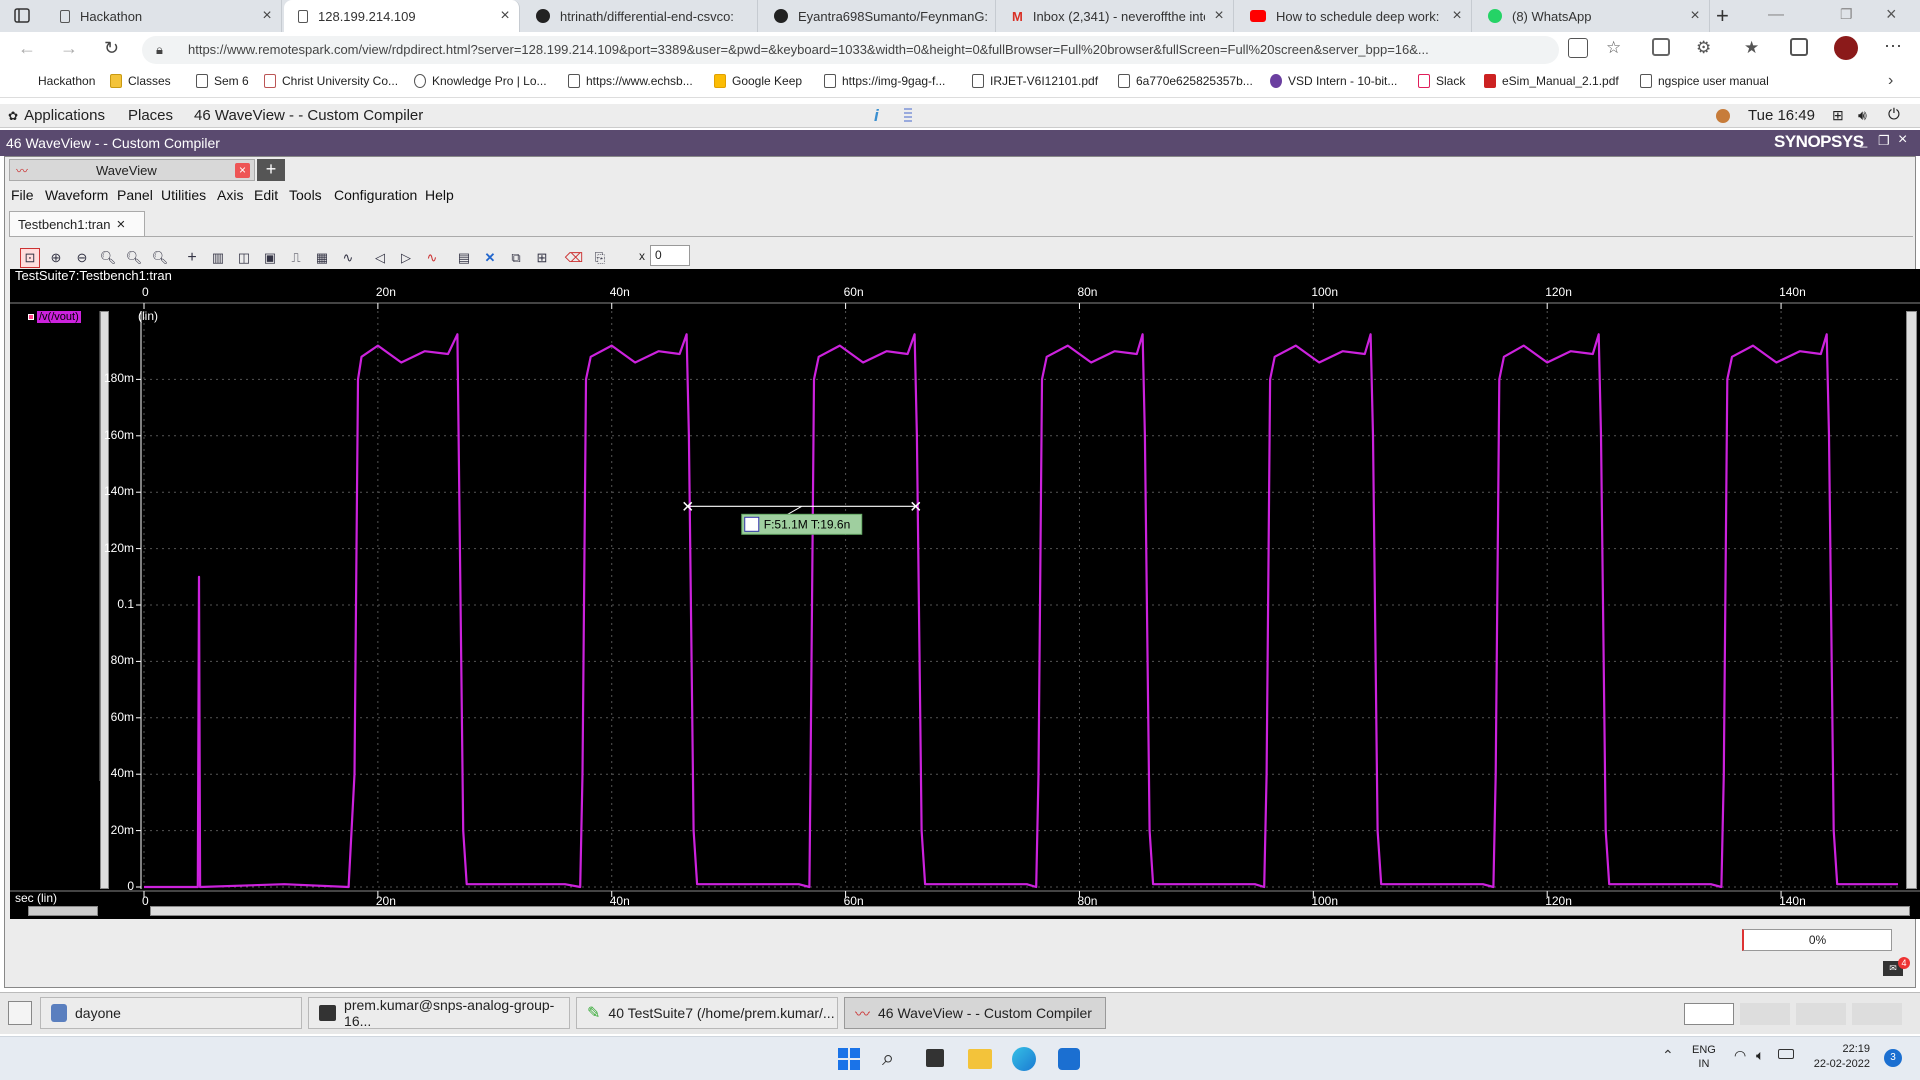 This screenshot has height=1080, width=1920. Describe the element at coordinates (271, 170) in the screenshot. I see `add-tab-icon: +` at that location.